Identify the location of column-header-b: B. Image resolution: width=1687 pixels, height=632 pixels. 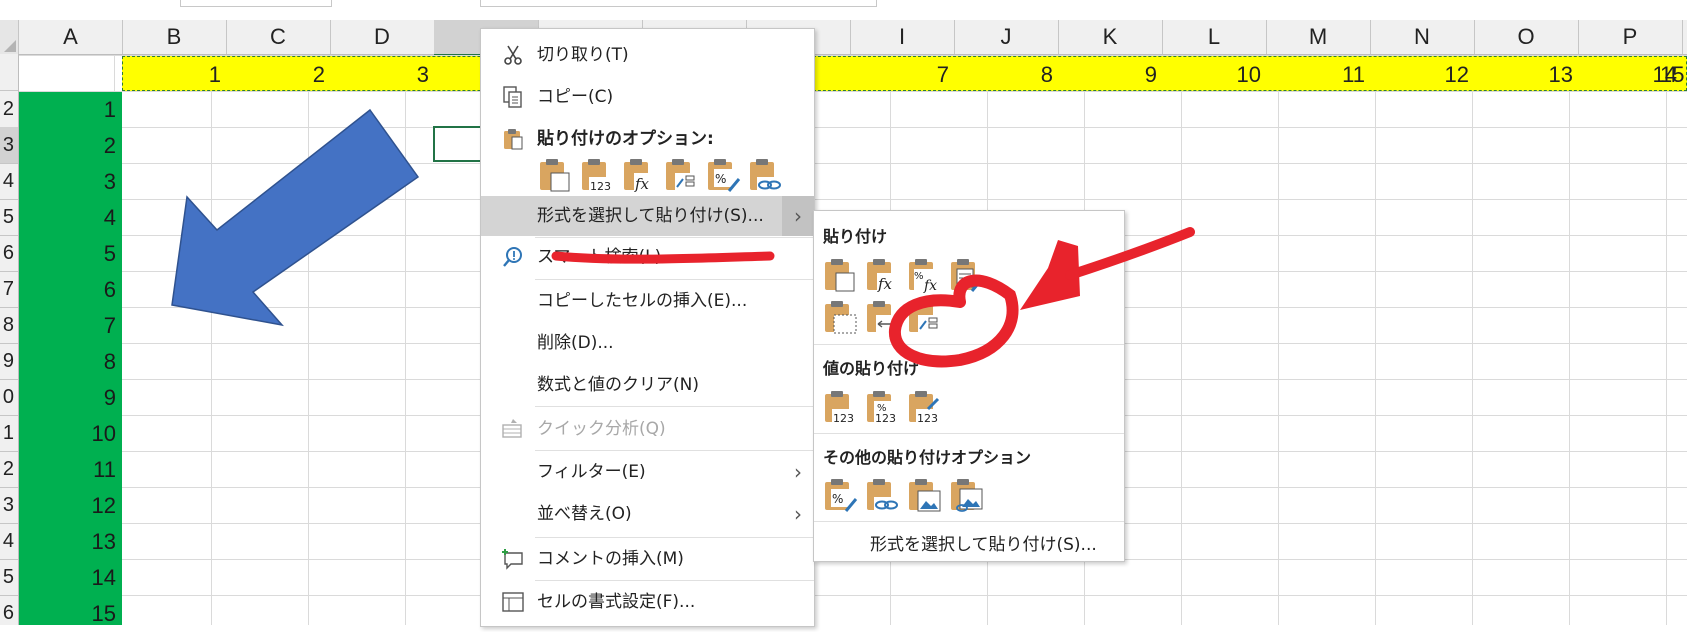
(174, 37).